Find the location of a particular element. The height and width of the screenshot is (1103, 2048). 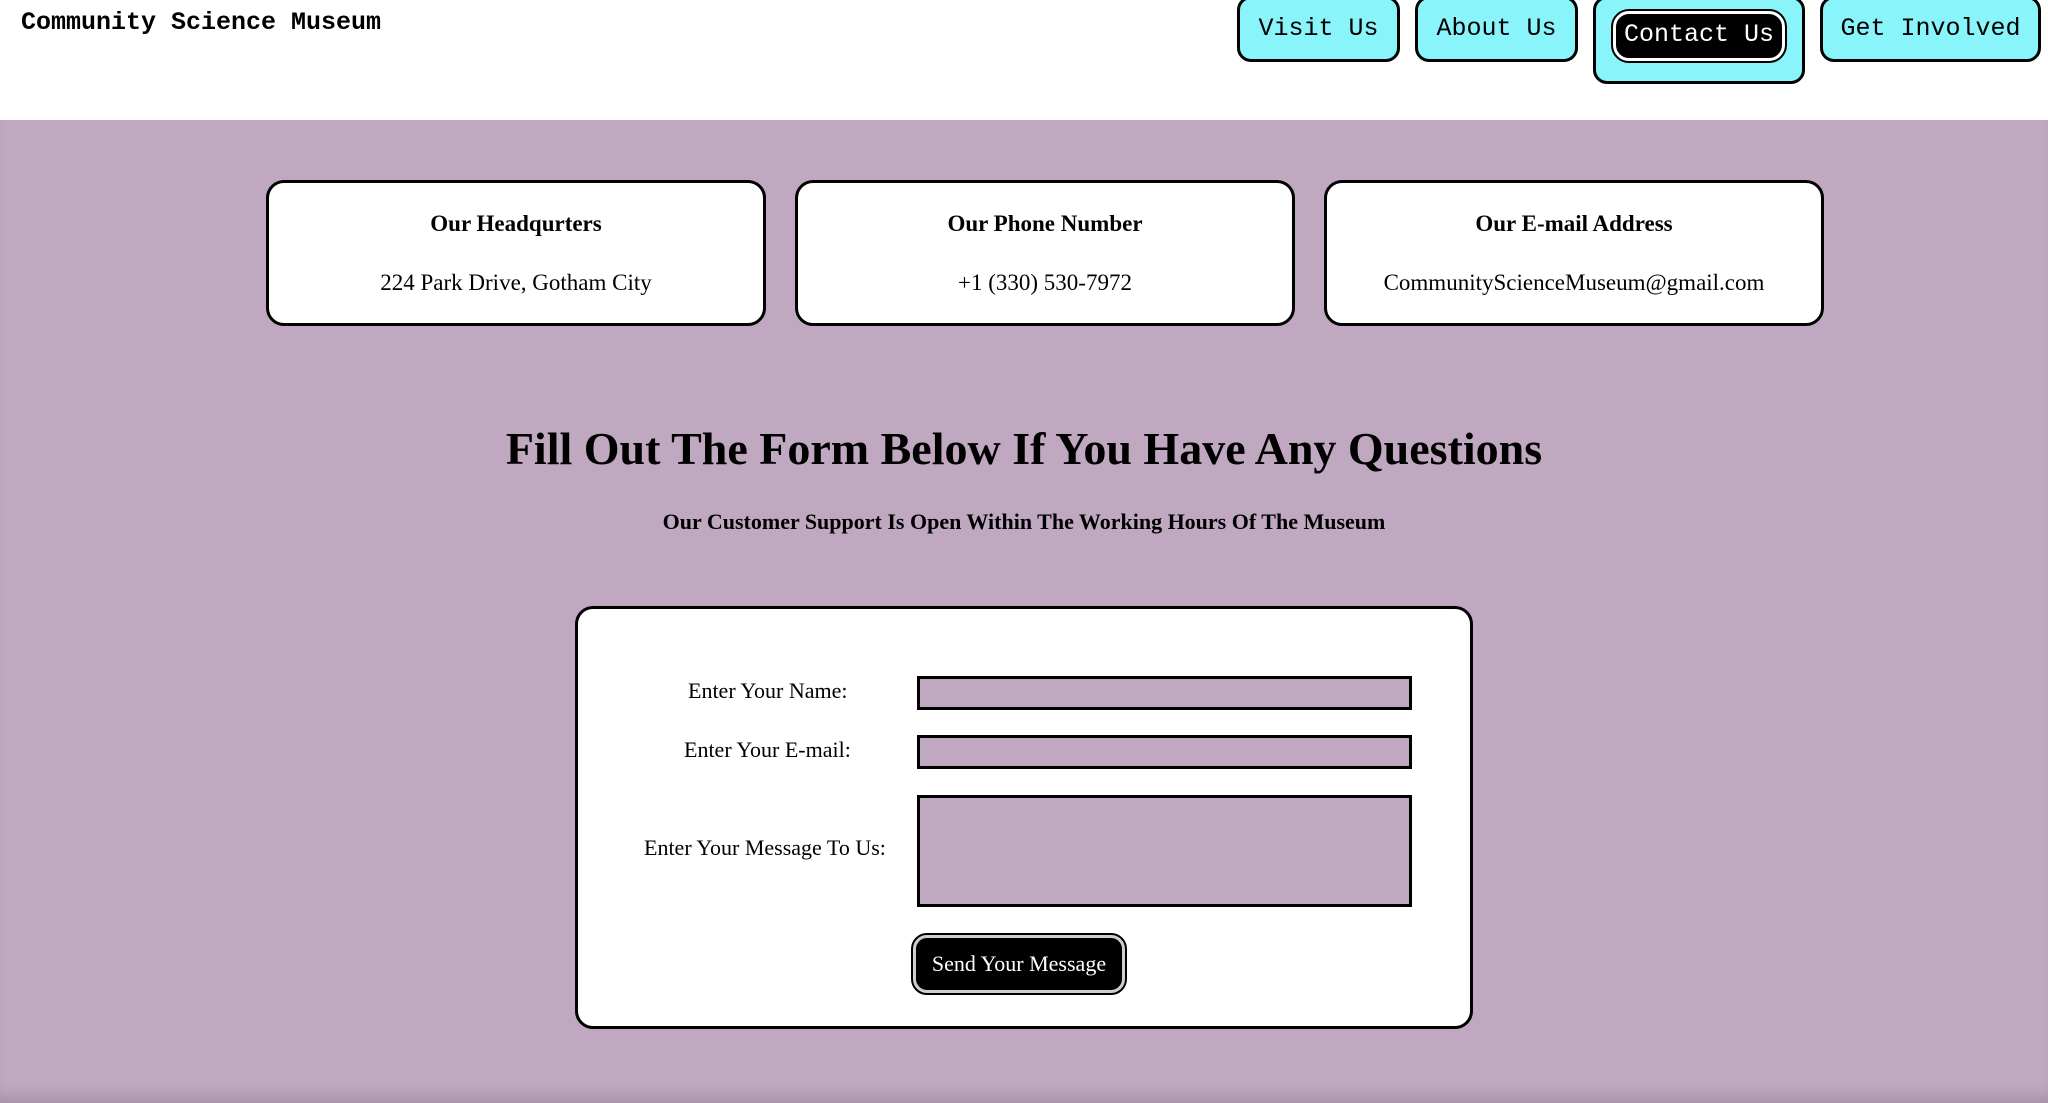

email-input is located at coordinates (1164, 752).